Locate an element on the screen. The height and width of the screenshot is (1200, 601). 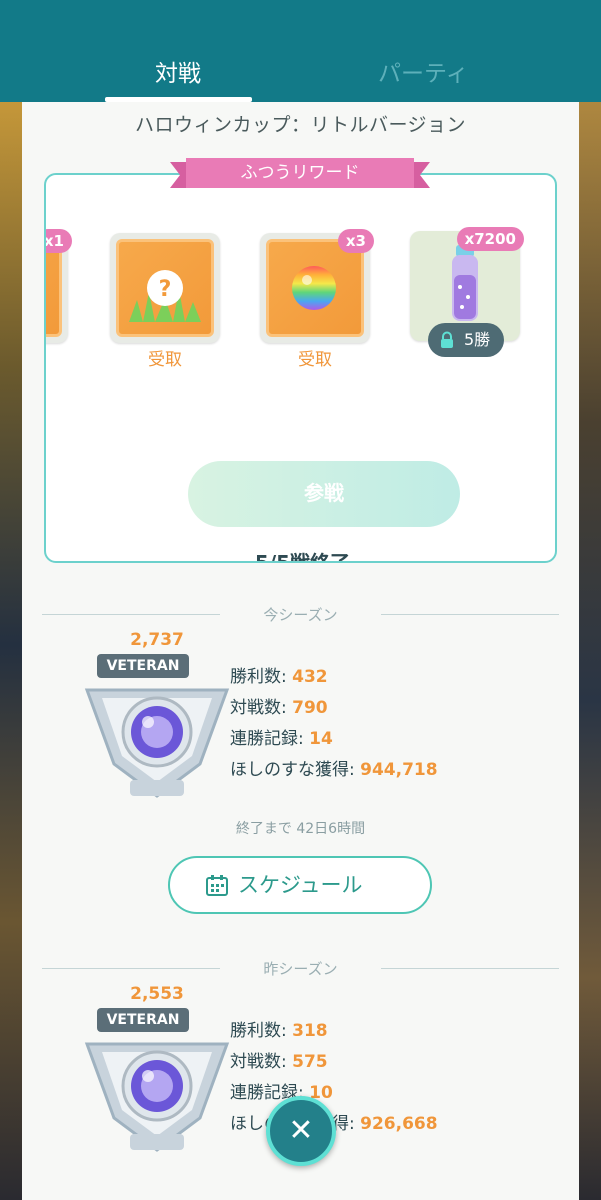
lock-icon is located at coordinates (447, 339).